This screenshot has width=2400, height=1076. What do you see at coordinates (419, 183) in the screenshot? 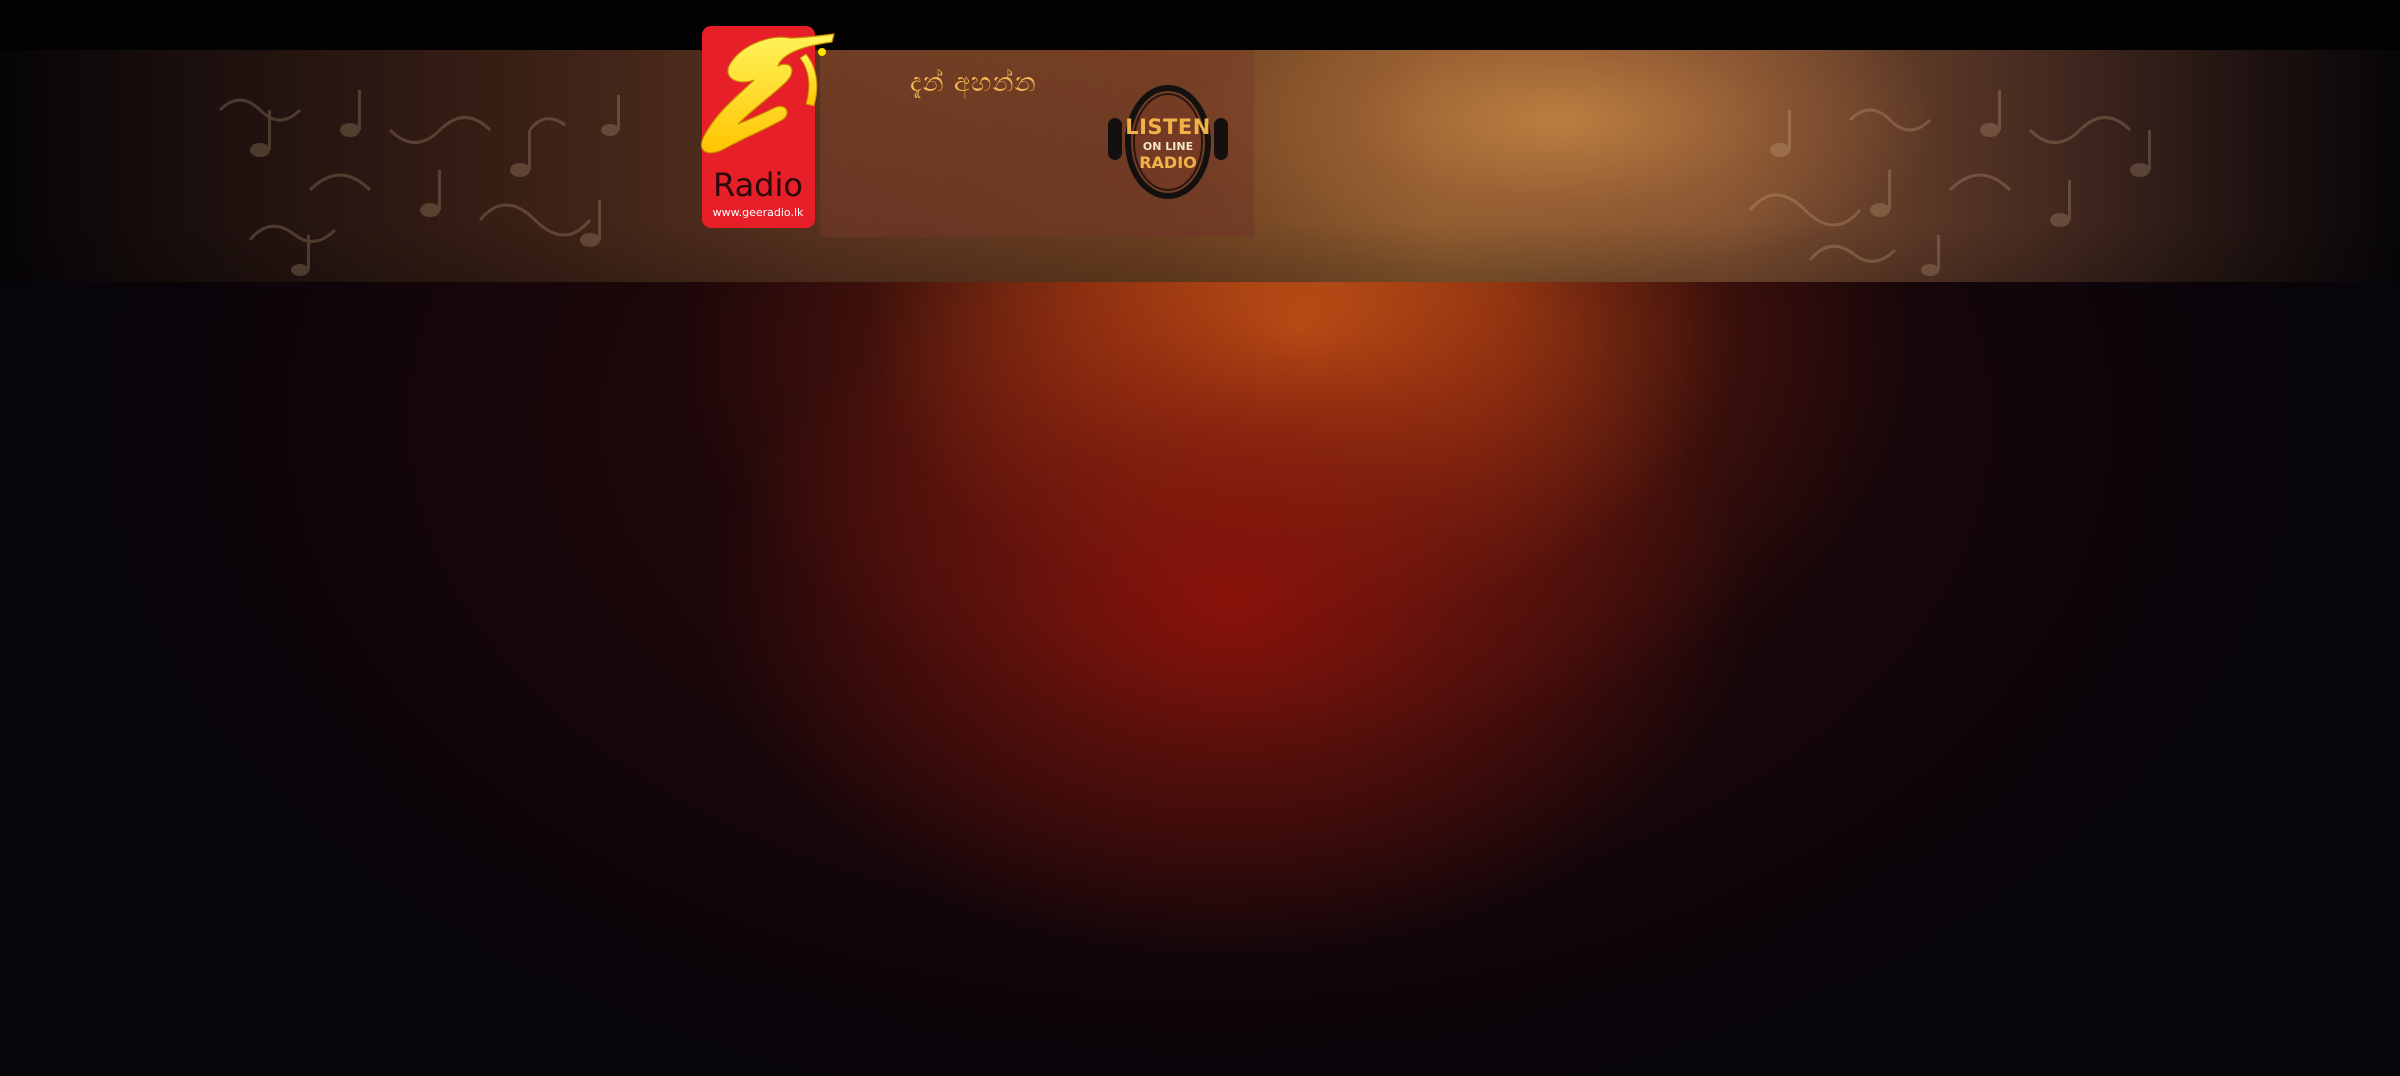
I see `music-notes-decoration-left` at bounding box center [419, 183].